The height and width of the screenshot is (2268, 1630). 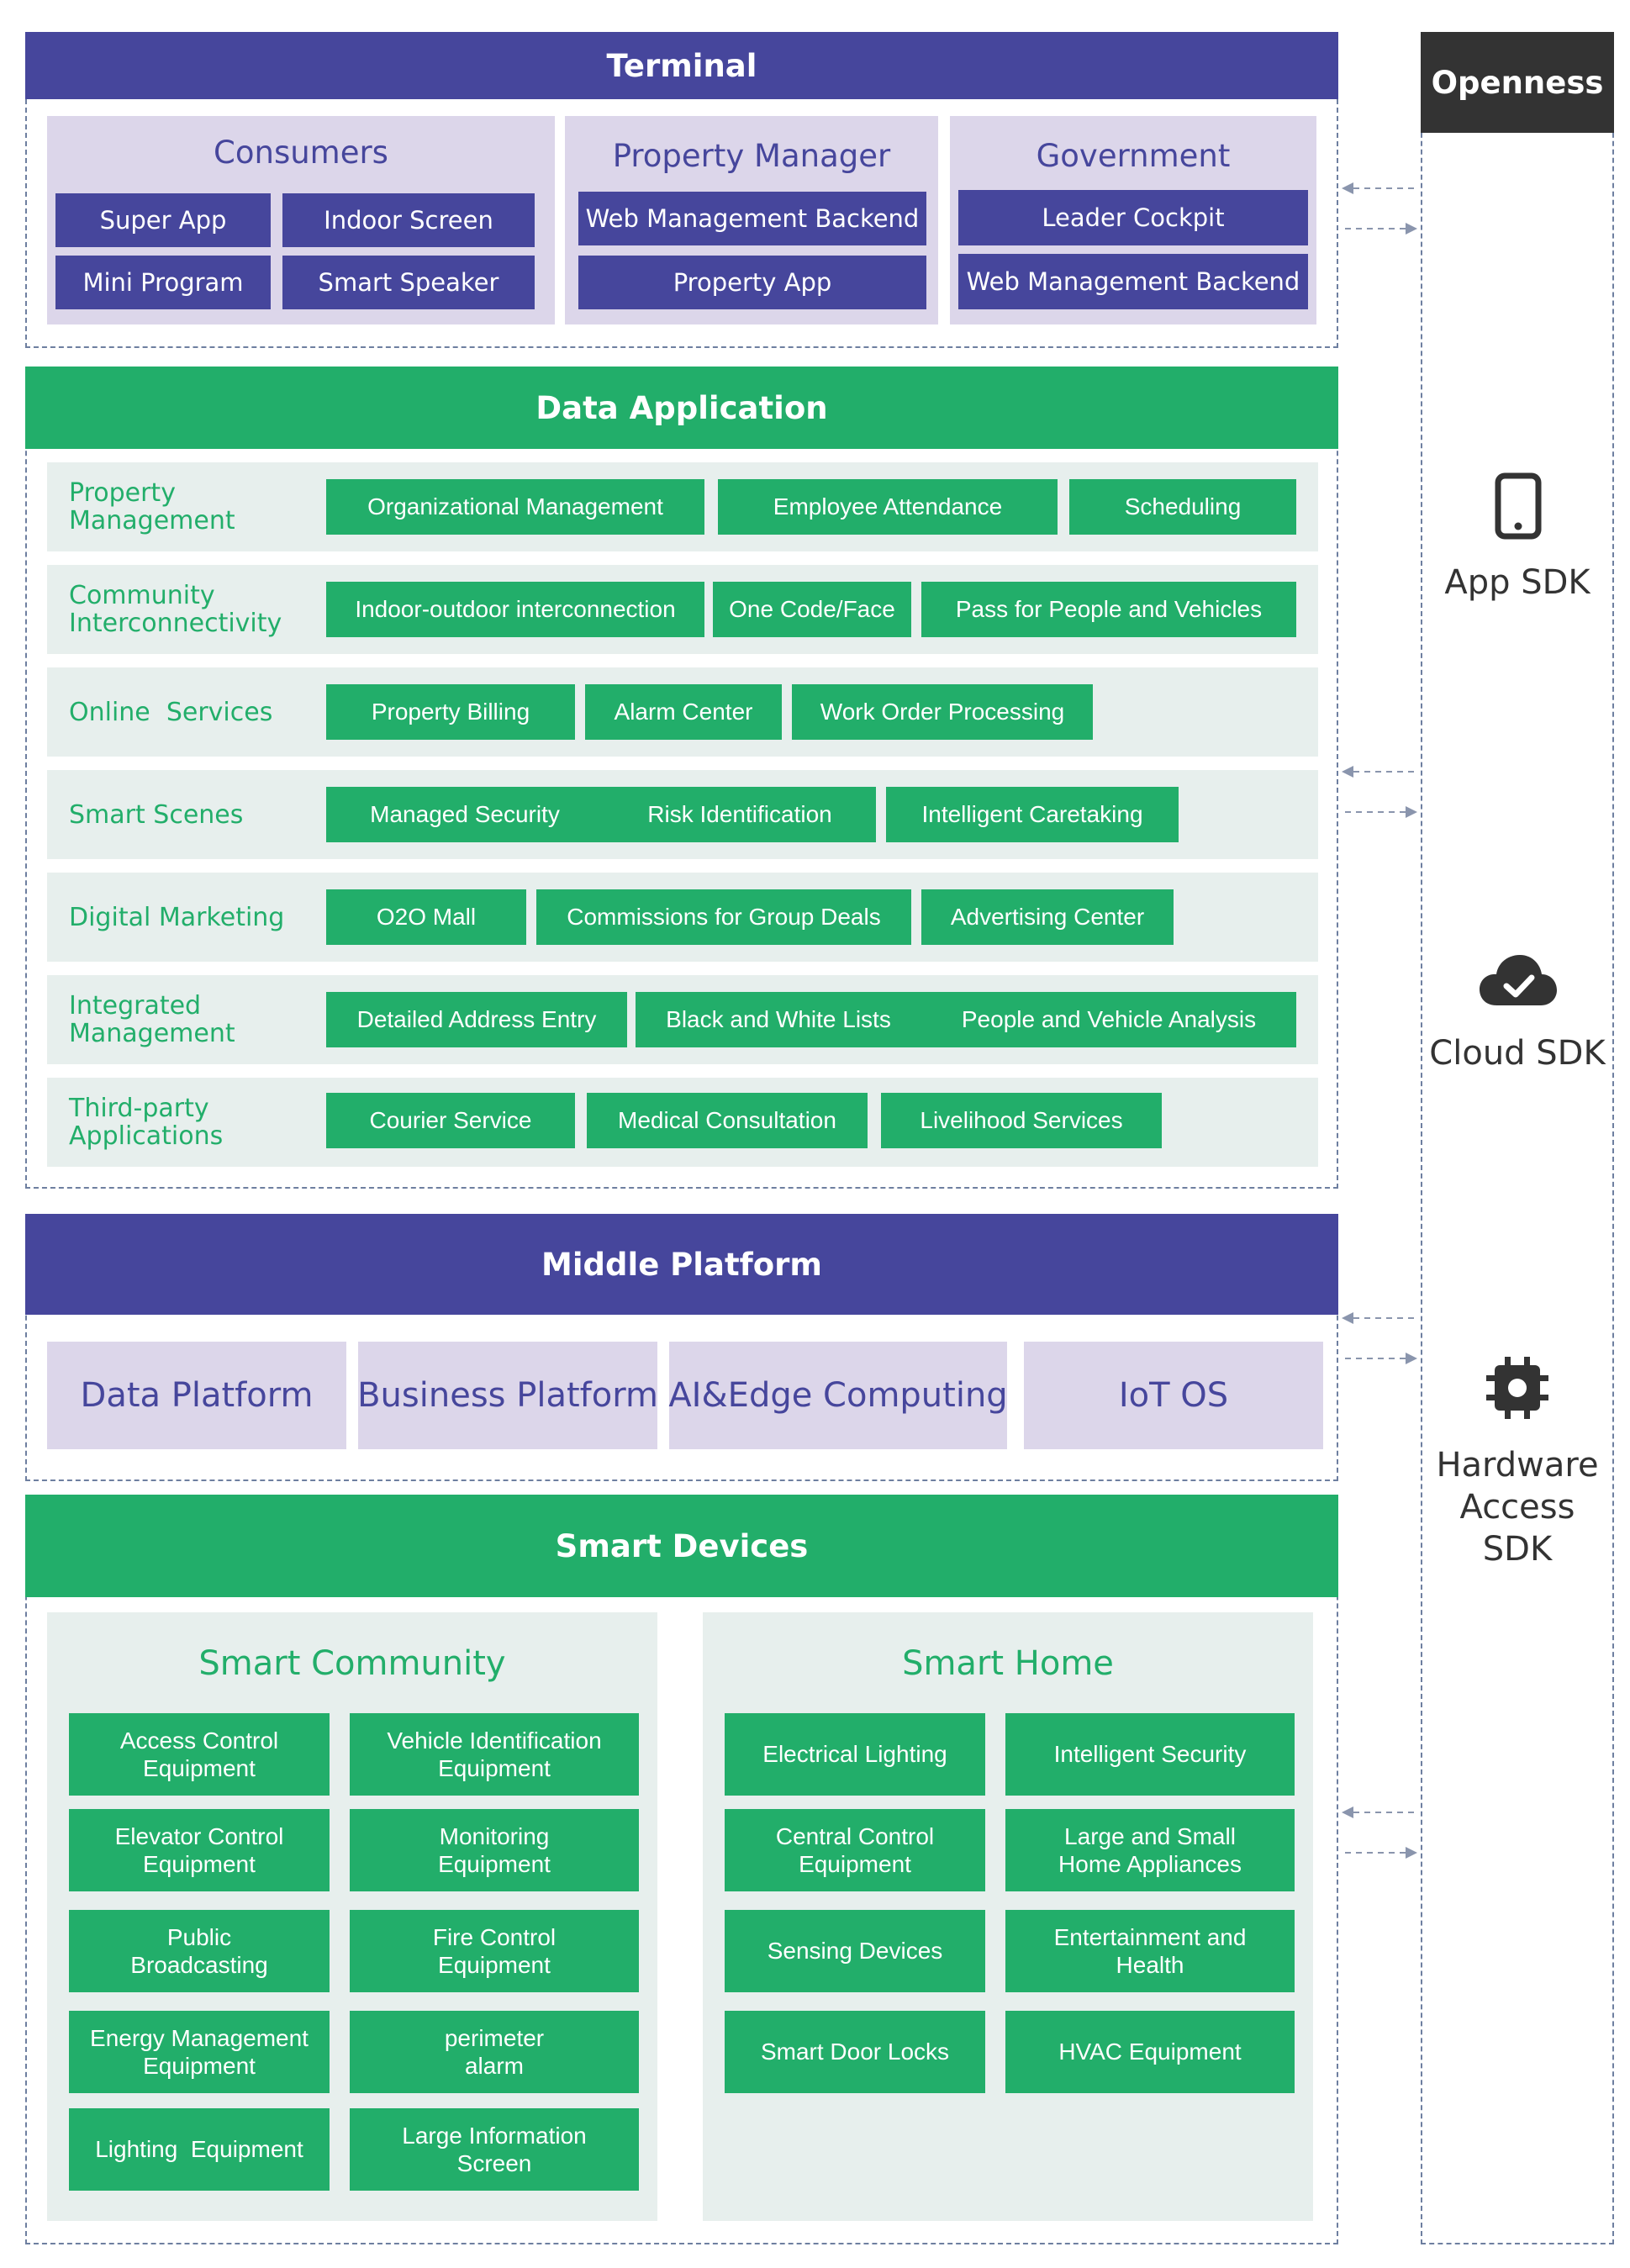 What do you see at coordinates (1379, 1832) in the screenshot?
I see `connector-smart-devices` at bounding box center [1379, 1832].